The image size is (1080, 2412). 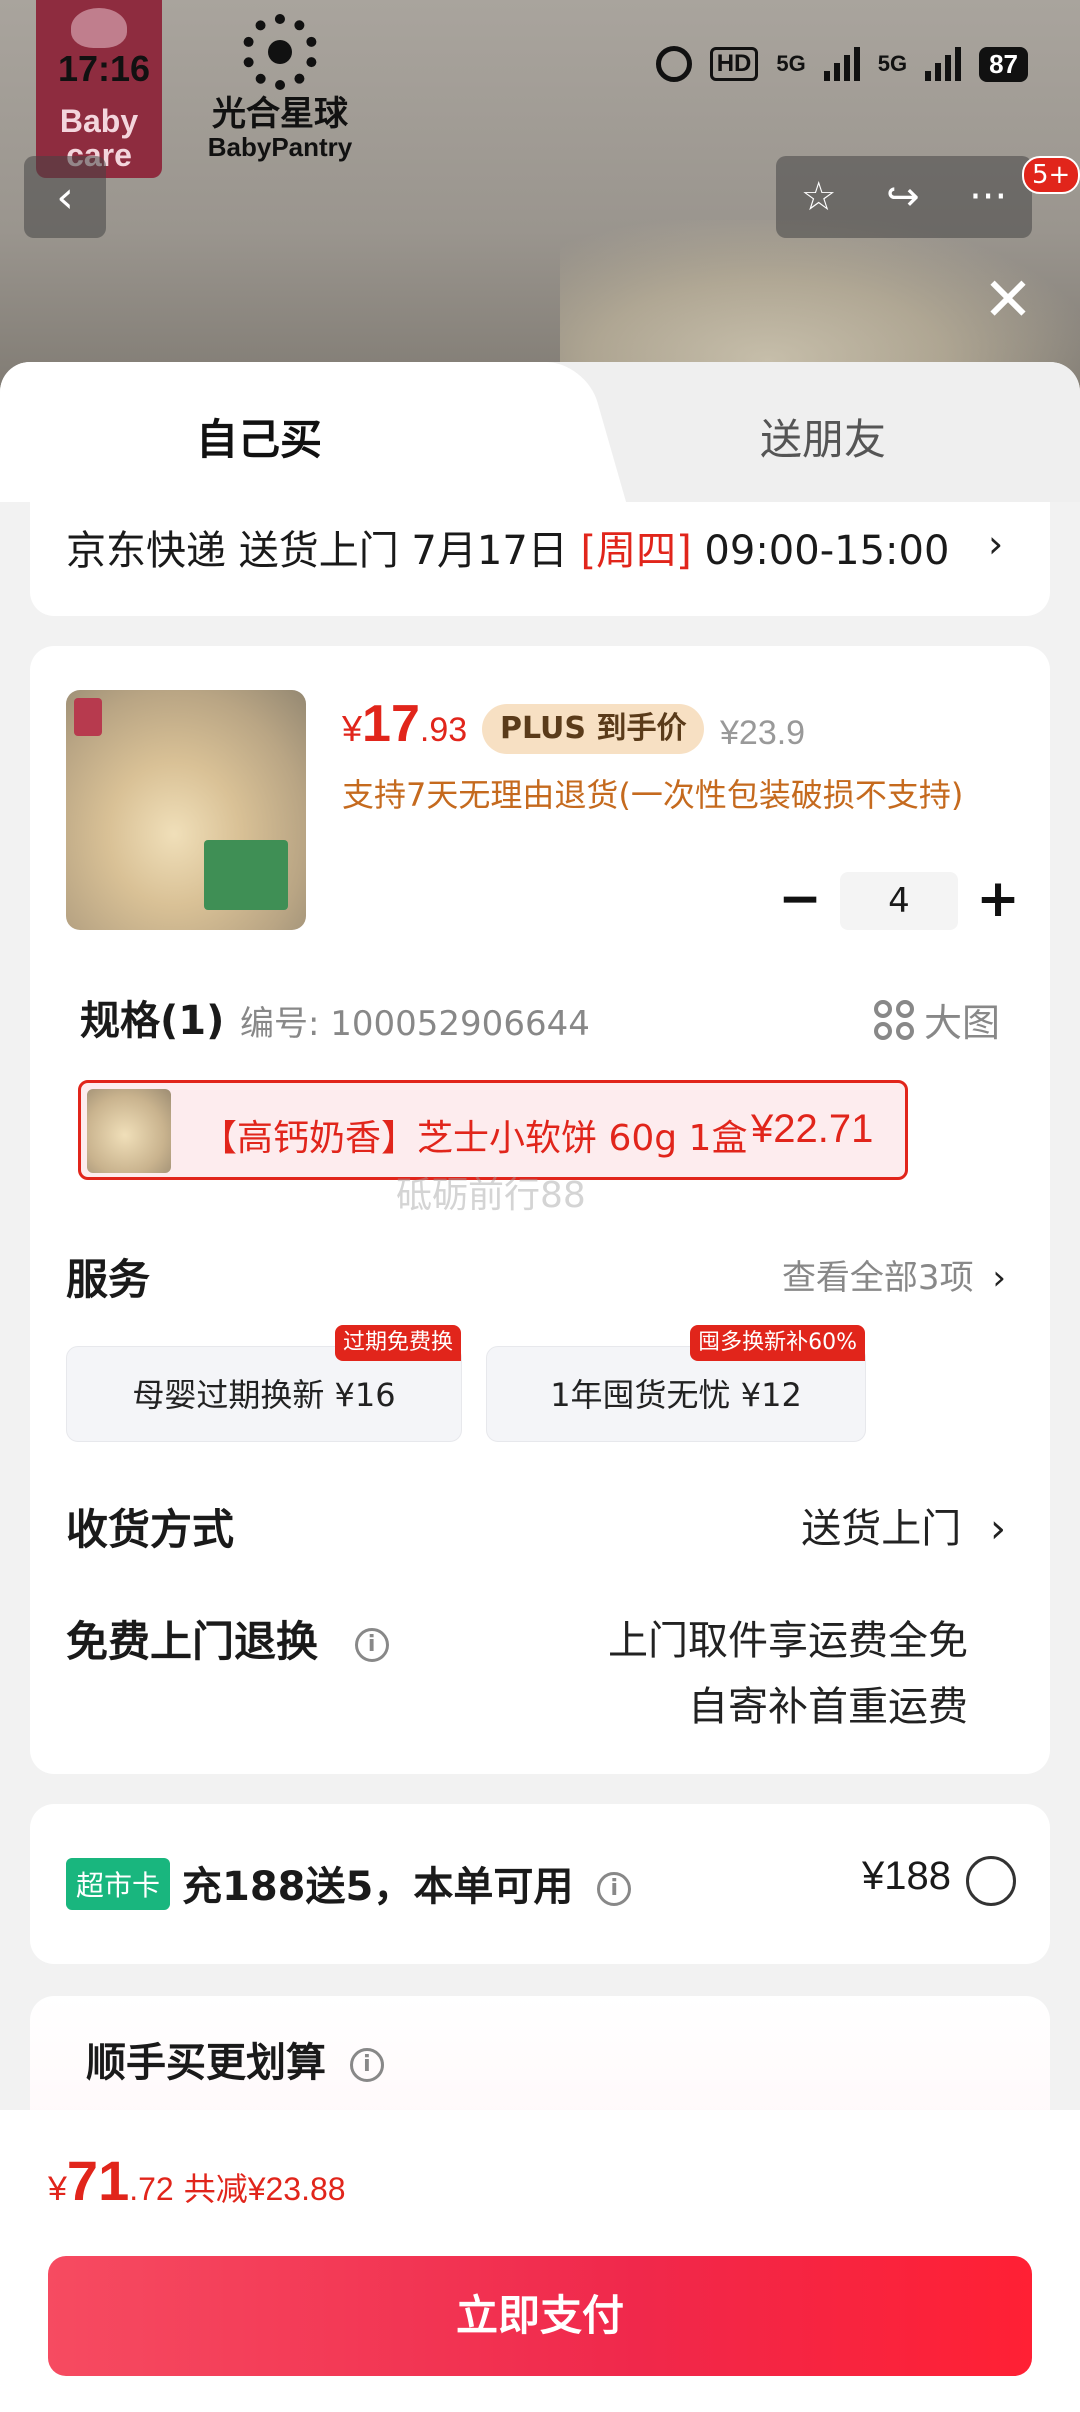 I want to click on quantity-input: 4, so click(x=899, y=901).